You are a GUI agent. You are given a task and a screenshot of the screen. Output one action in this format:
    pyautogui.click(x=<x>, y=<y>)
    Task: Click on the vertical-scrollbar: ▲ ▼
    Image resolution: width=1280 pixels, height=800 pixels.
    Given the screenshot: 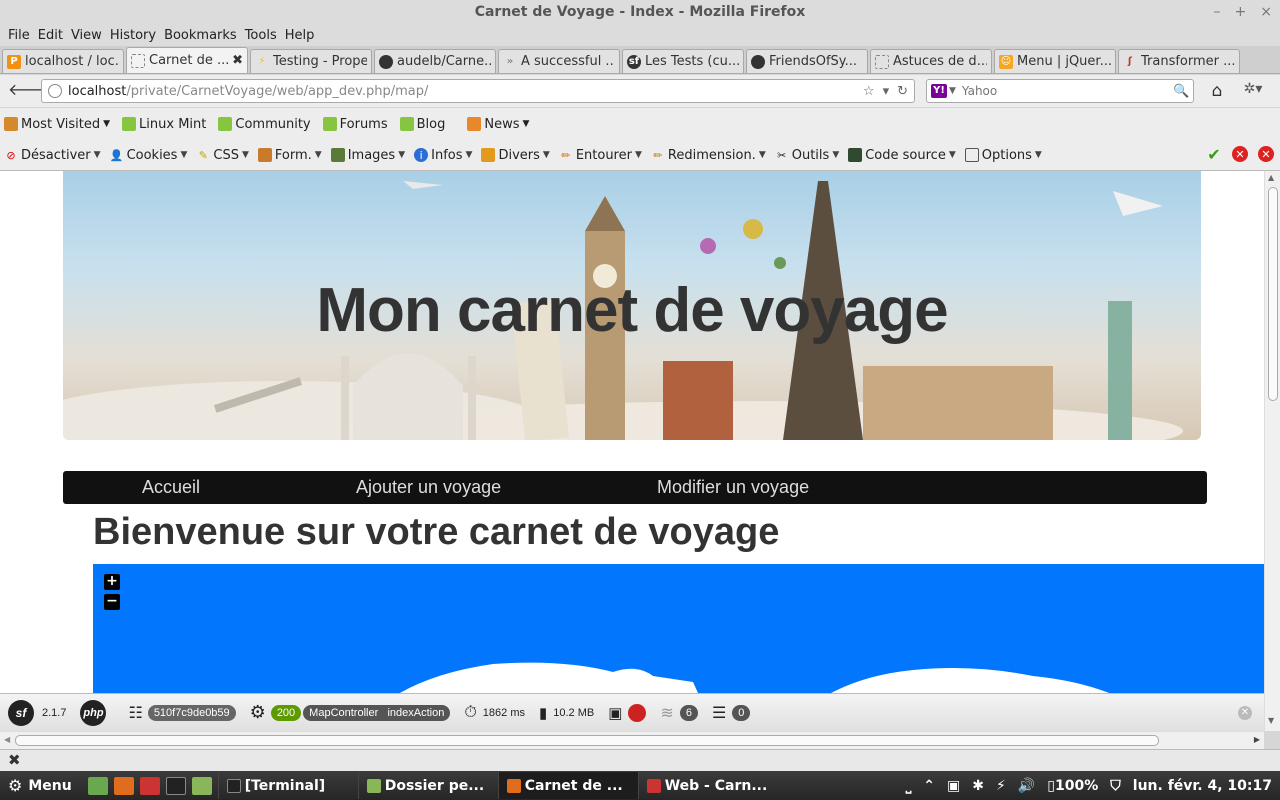 What is the action you would take?
    pyautogui.click(x=1272, y=451)
    